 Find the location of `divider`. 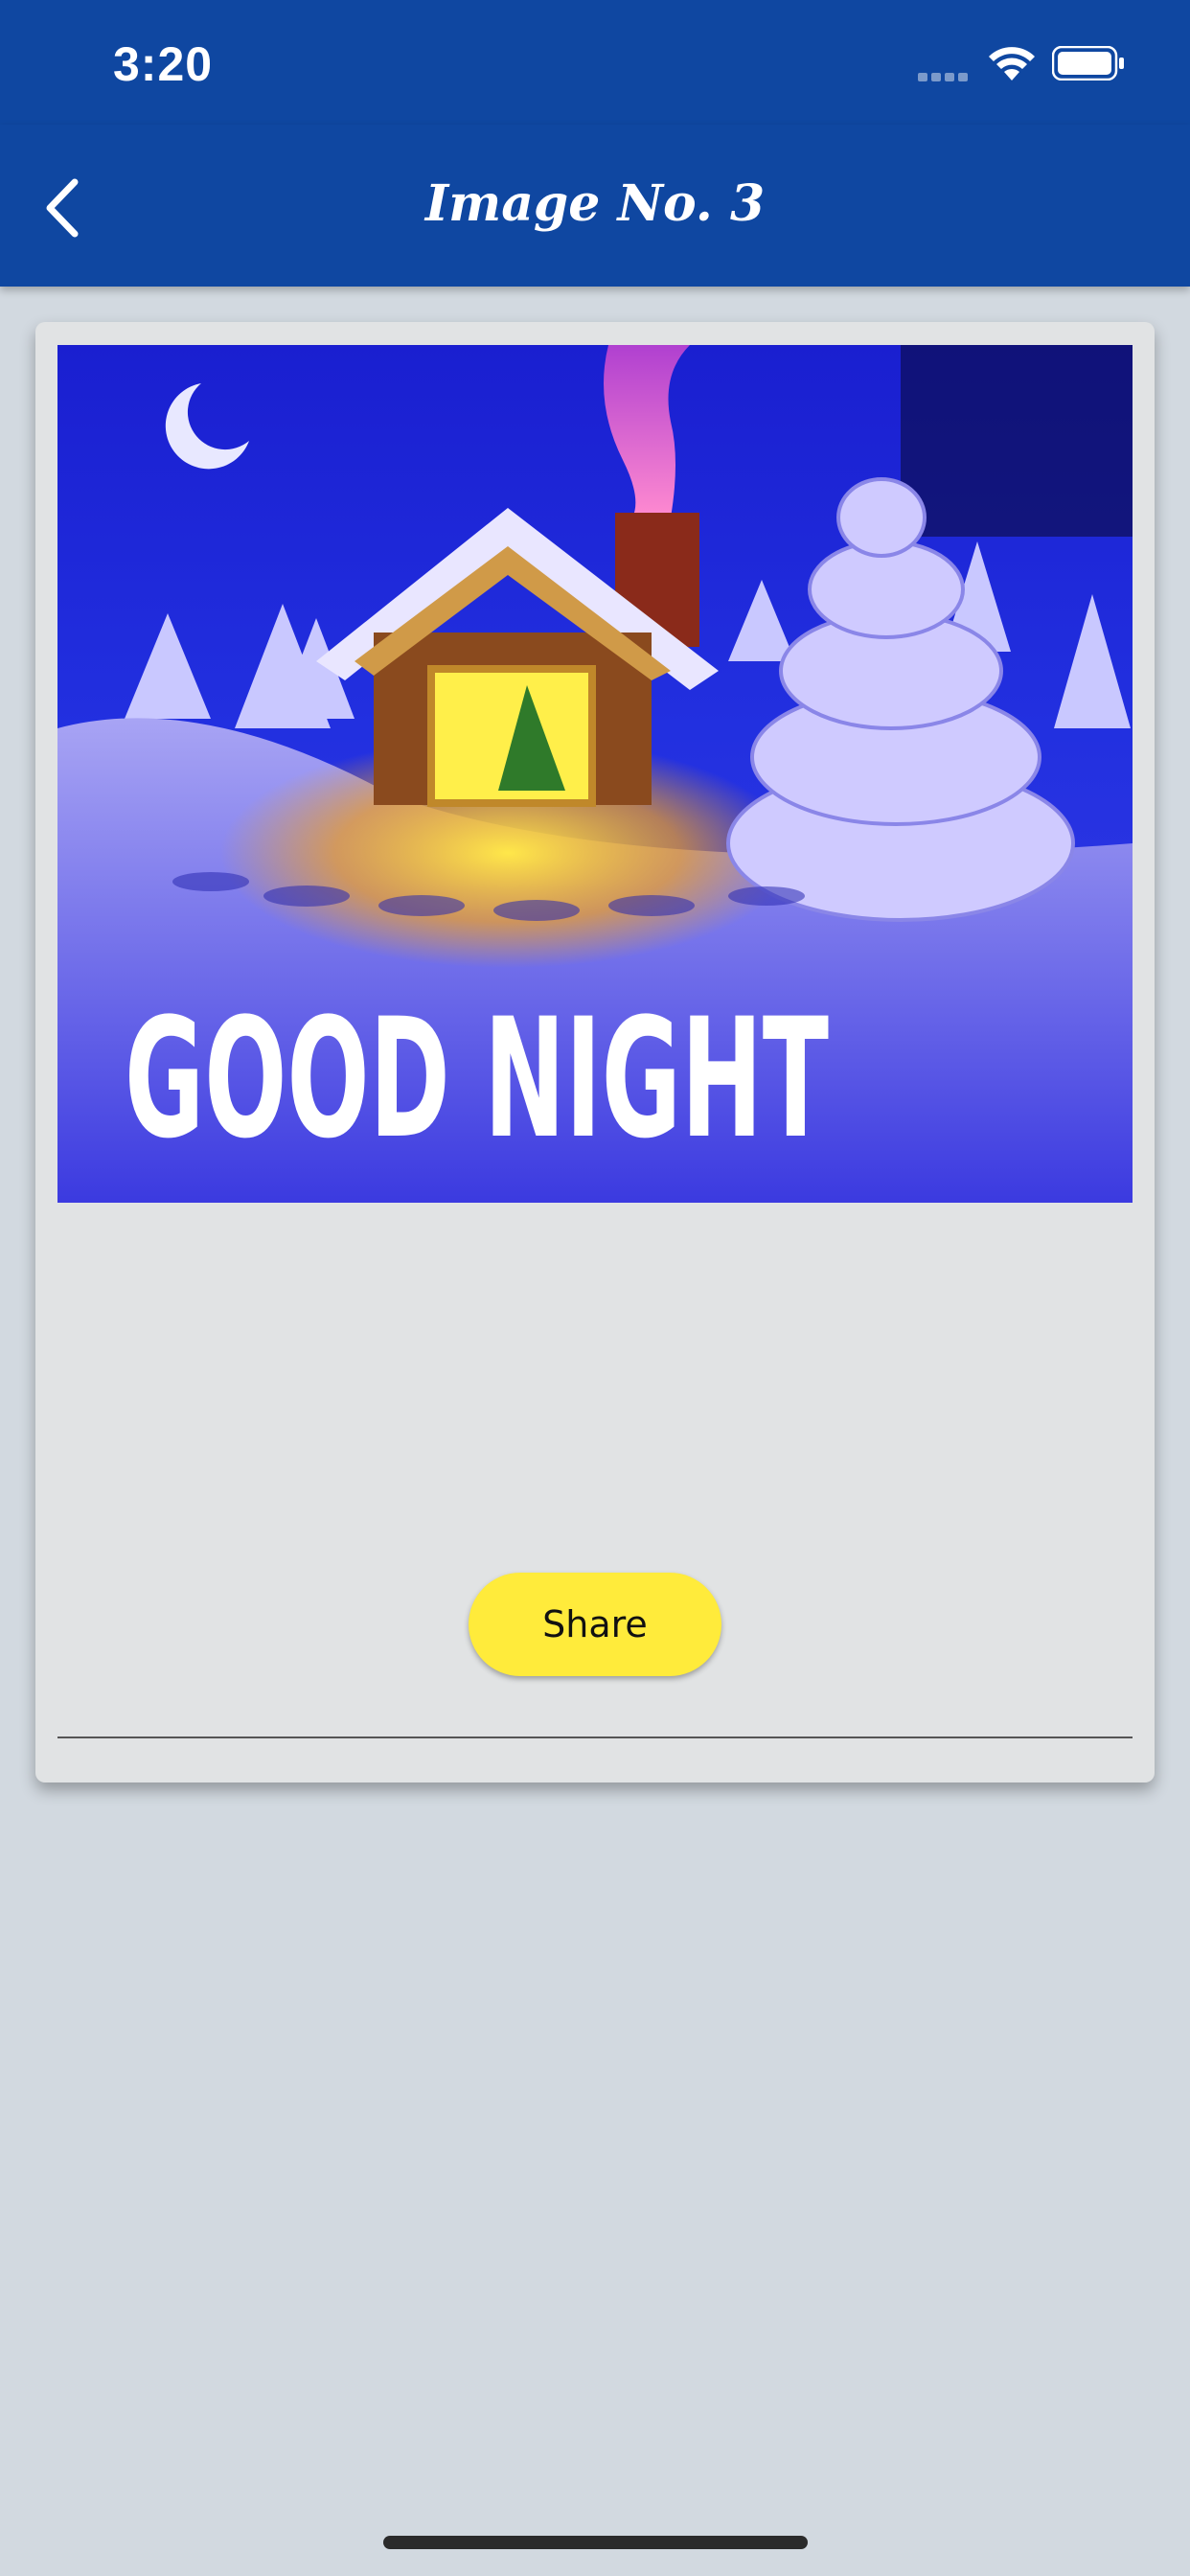

divider is located at coordinates (595, 1737).